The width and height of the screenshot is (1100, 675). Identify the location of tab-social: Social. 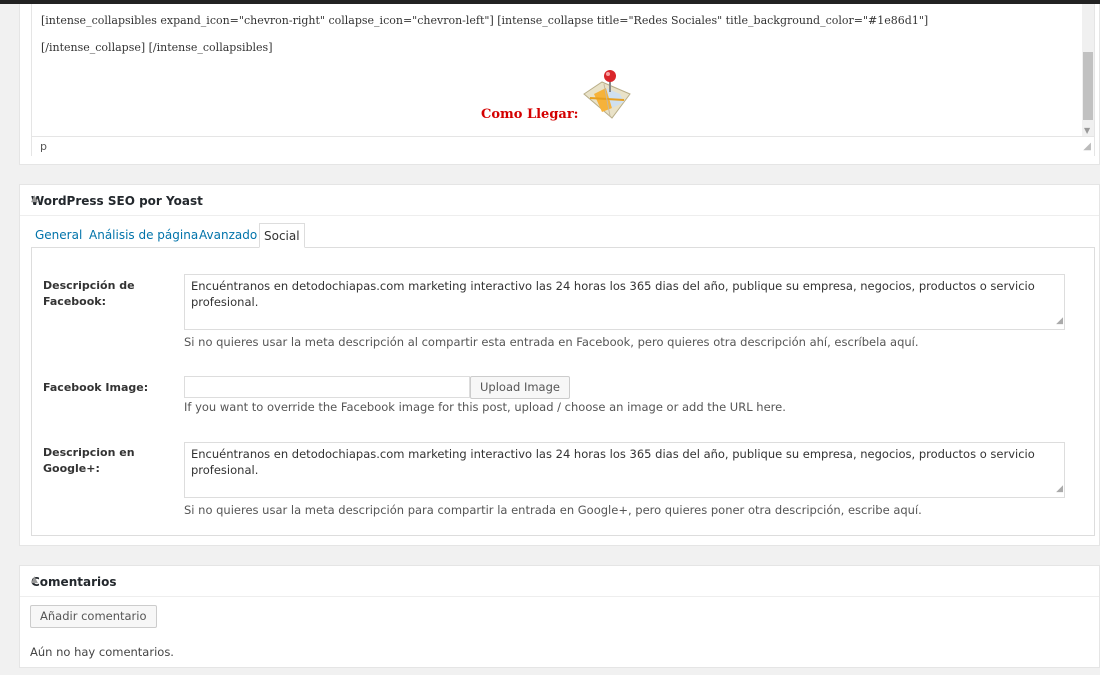
(282, 235).